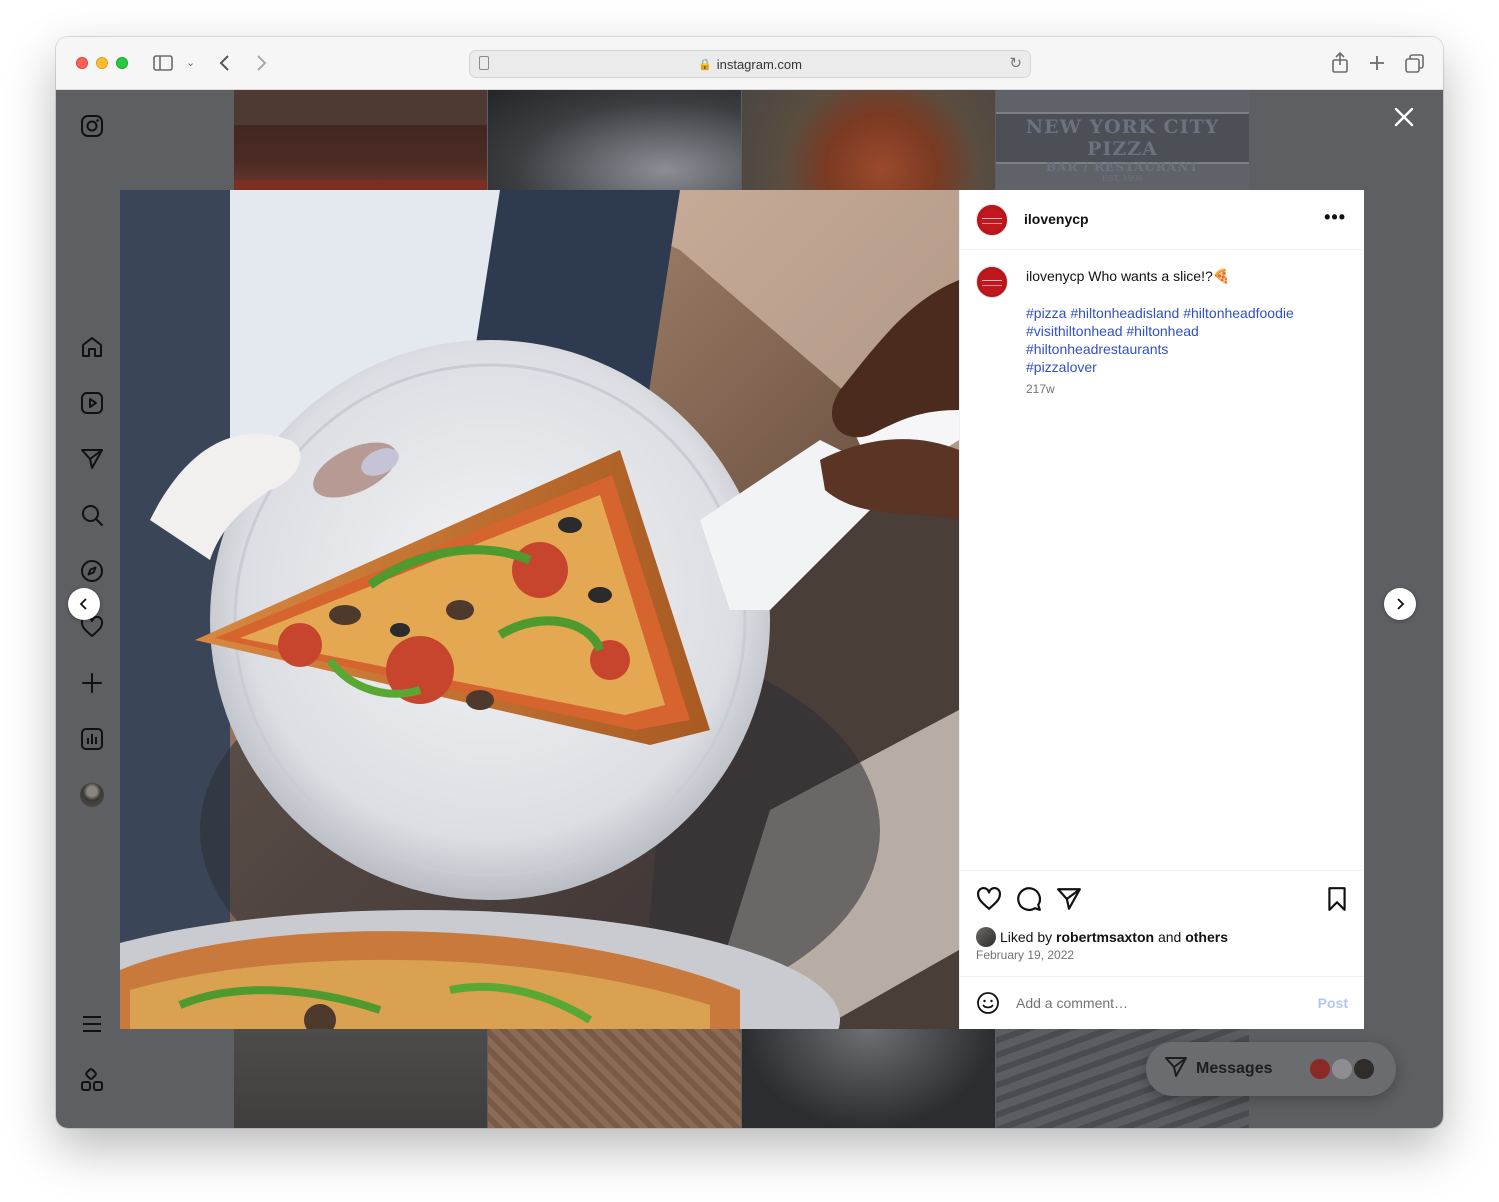 Image resolution: width=1499 pixels, height=1202 pixels. I want to click on emoji-icon, so click(988, 1003).